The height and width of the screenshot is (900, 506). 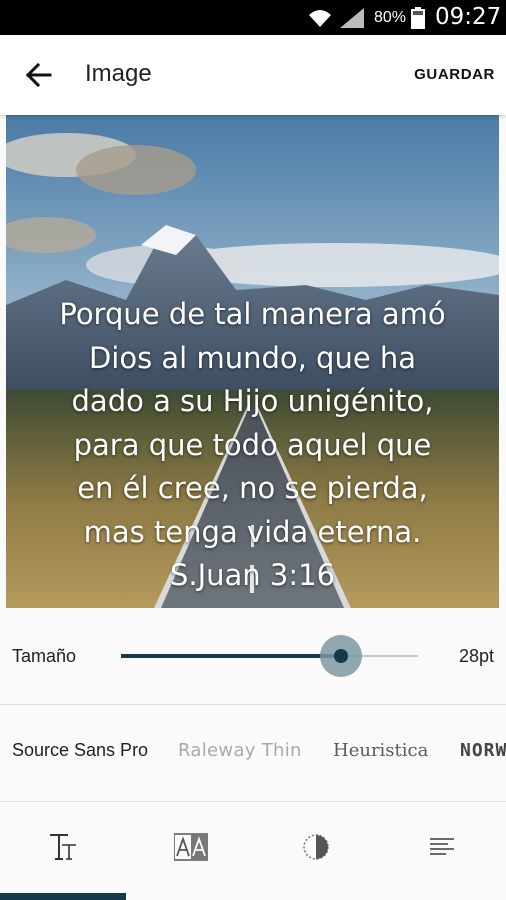 What do you see at coordinates (418, 18) in the screenshot?
I see `battery-icon` at bounding box center [418, 18].